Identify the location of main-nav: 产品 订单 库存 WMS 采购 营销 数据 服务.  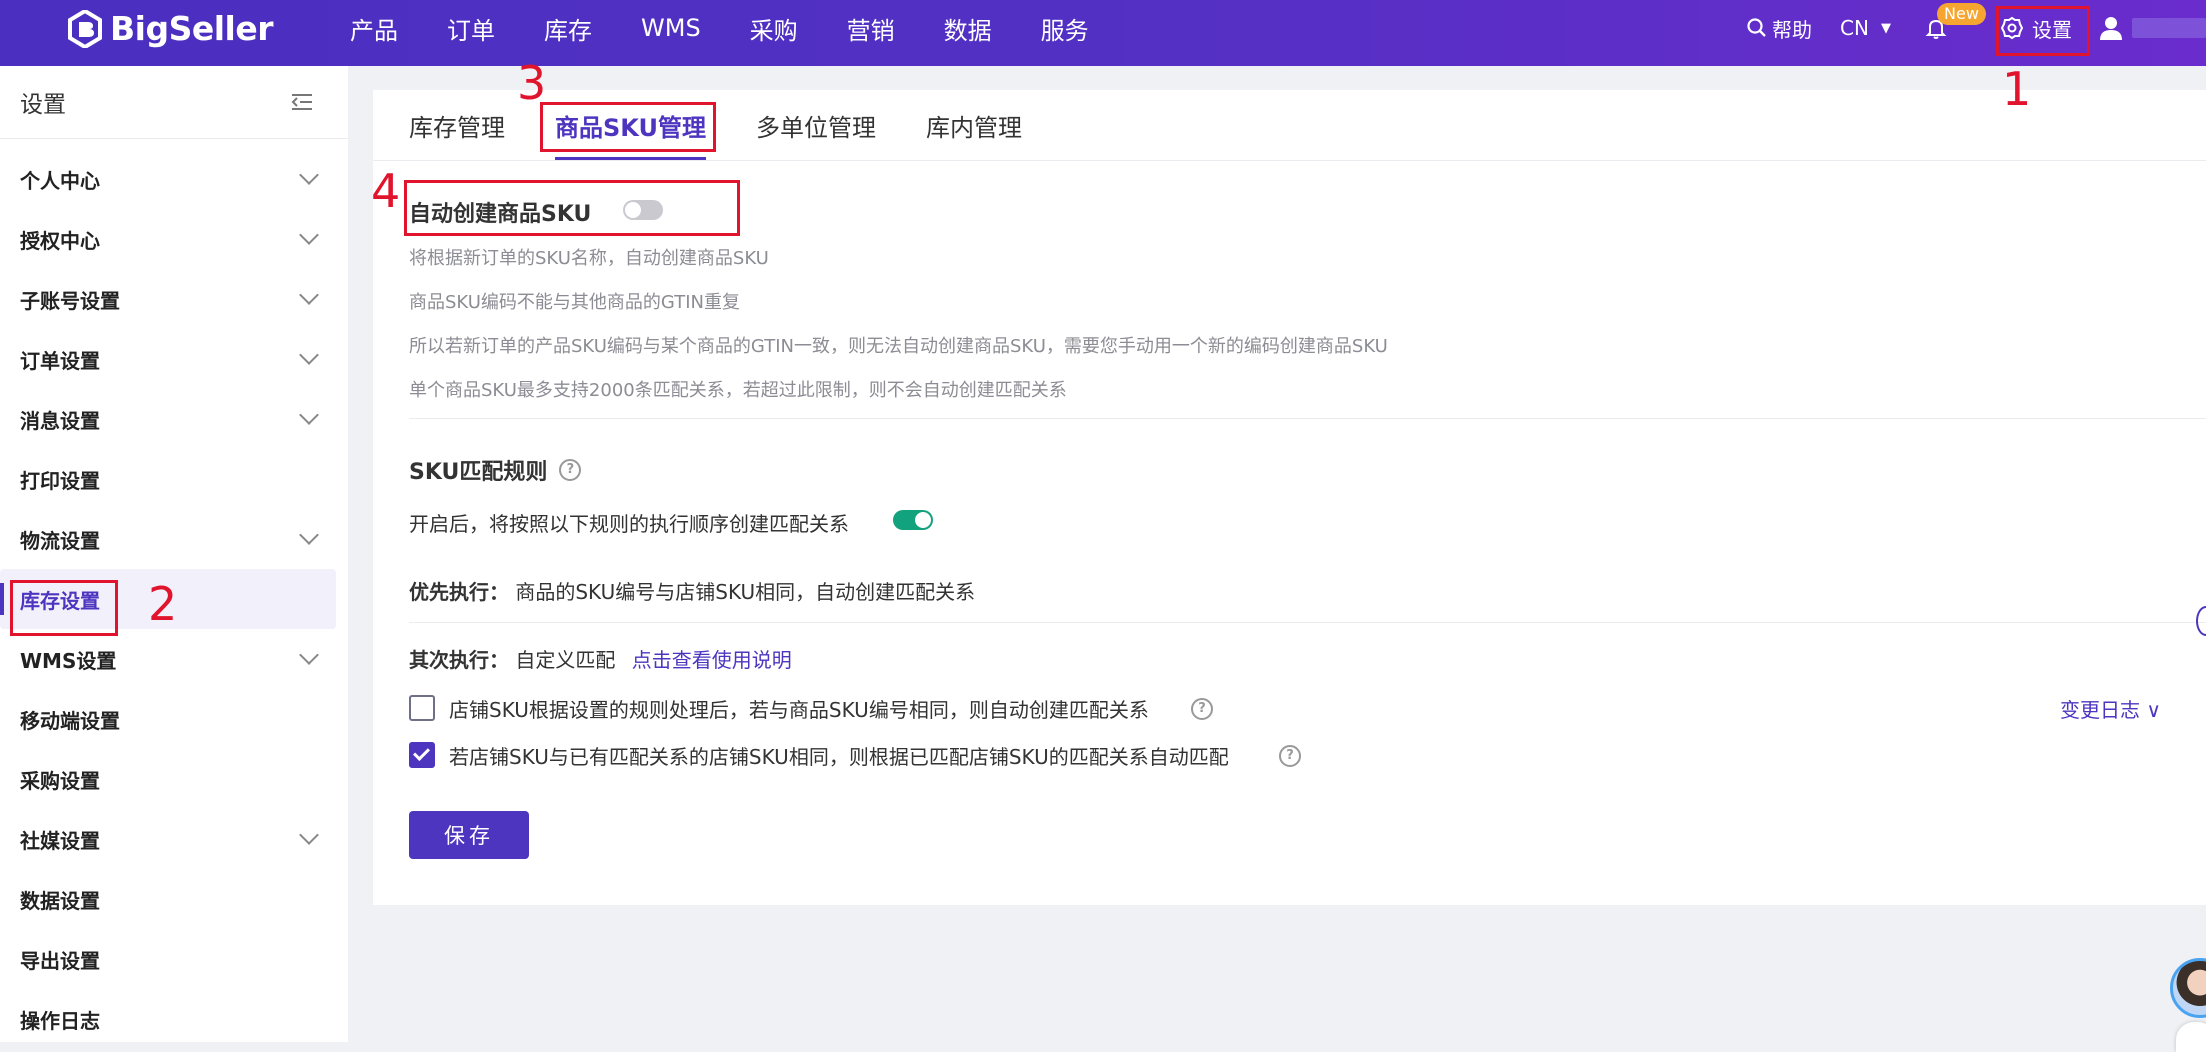
(744, 28).